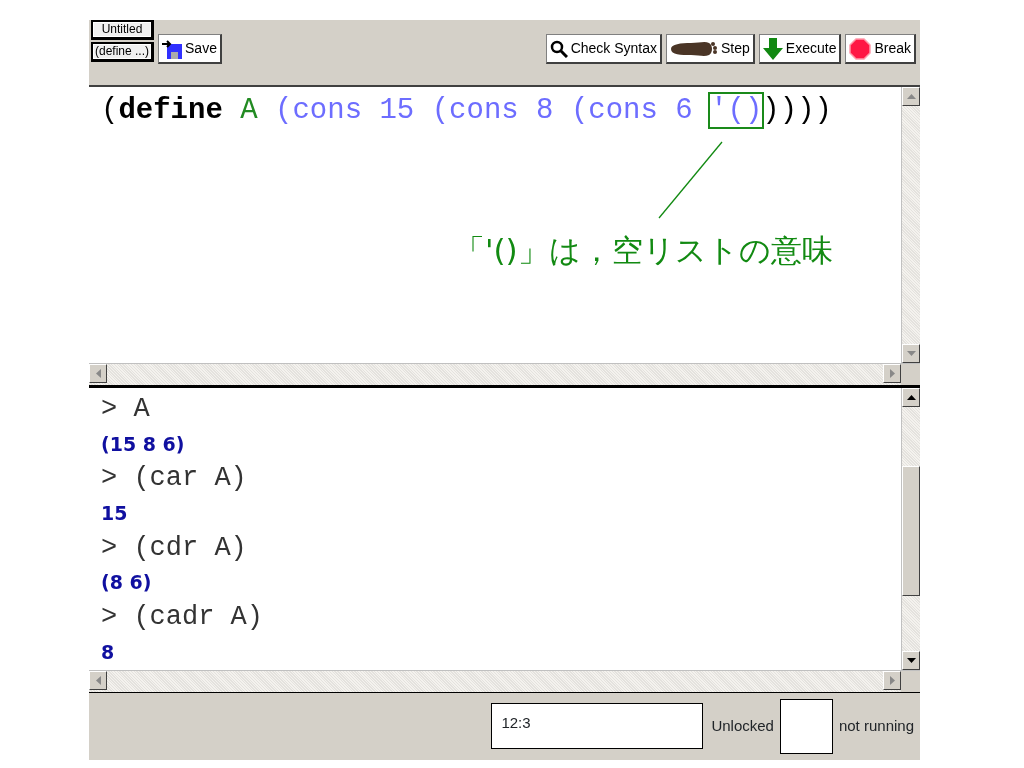  What do you see at coordinates (182, 618) in the screenshot?
I see `input-line: > (cadr A)` at bounding box center [182, 618].